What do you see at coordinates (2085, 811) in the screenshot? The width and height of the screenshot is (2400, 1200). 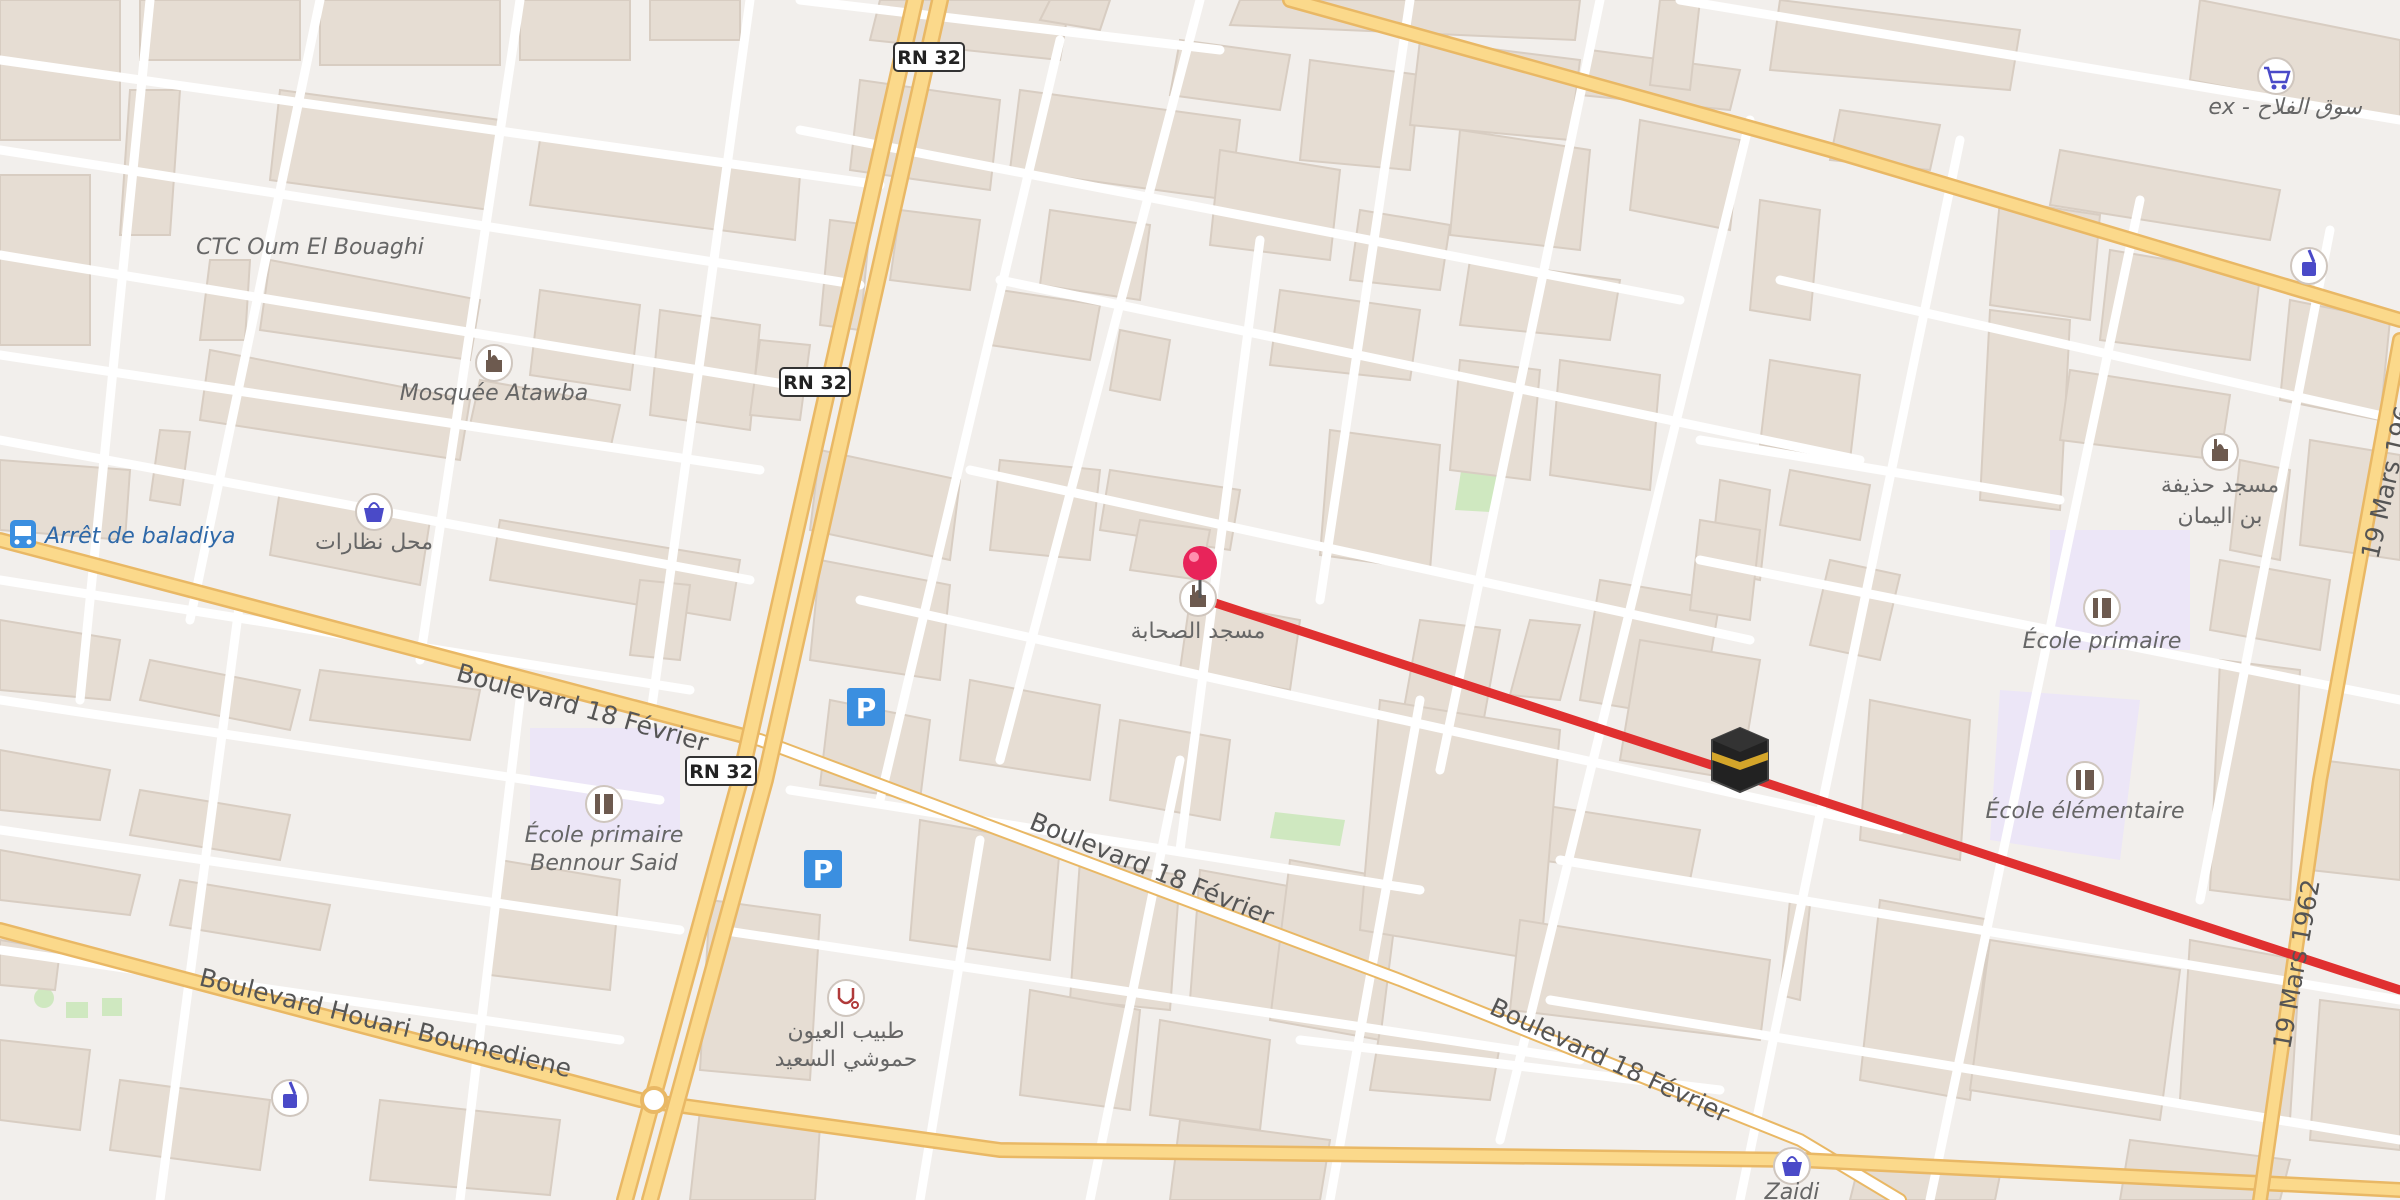 I see `poi-label: École élémentaire` at bounding box center [2085, 811].